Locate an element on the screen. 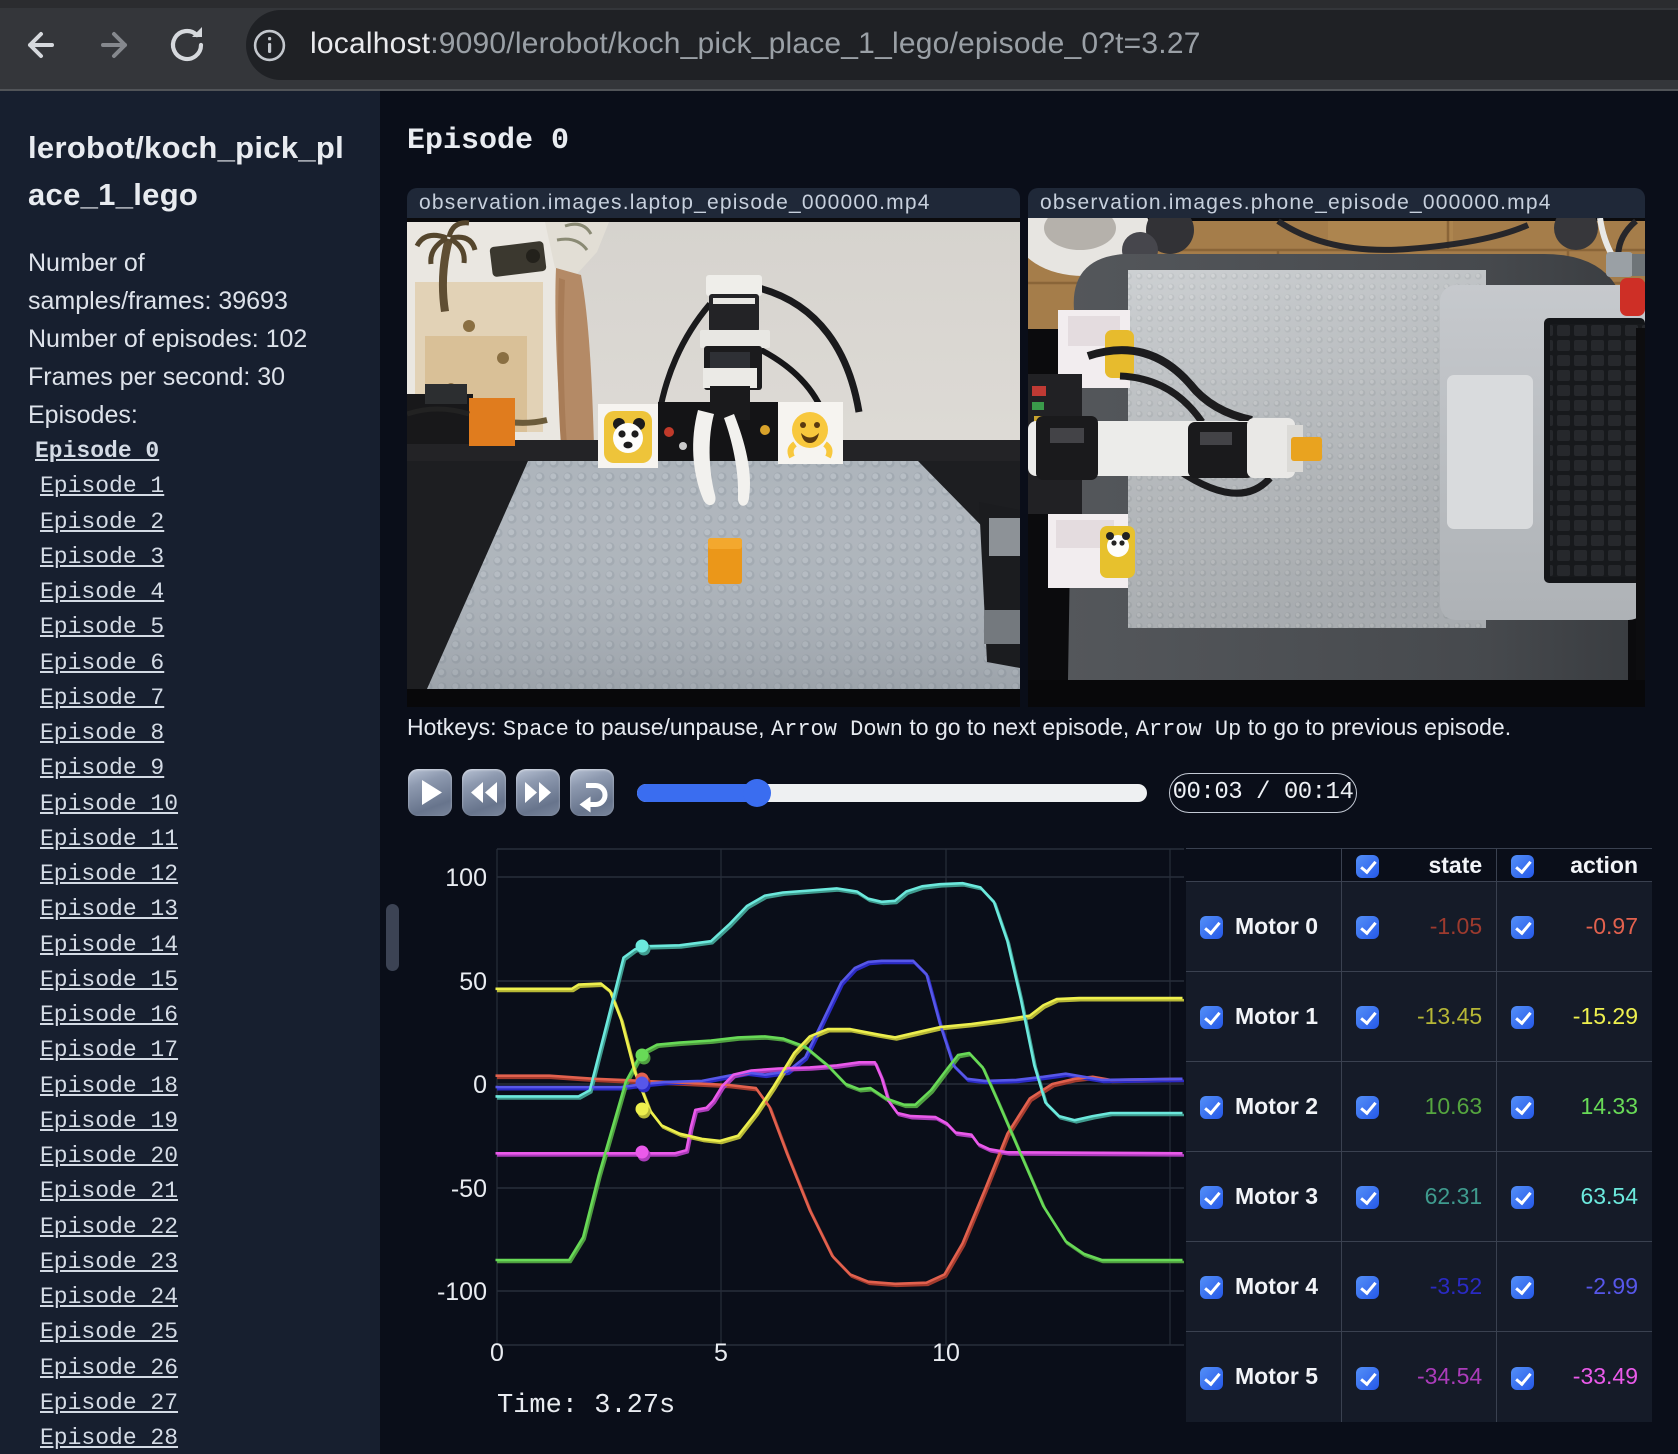 Image resolution: width=1678 pixels, height=1454 pixels. svg-text: -50 is located at coordinates (469, 1189).